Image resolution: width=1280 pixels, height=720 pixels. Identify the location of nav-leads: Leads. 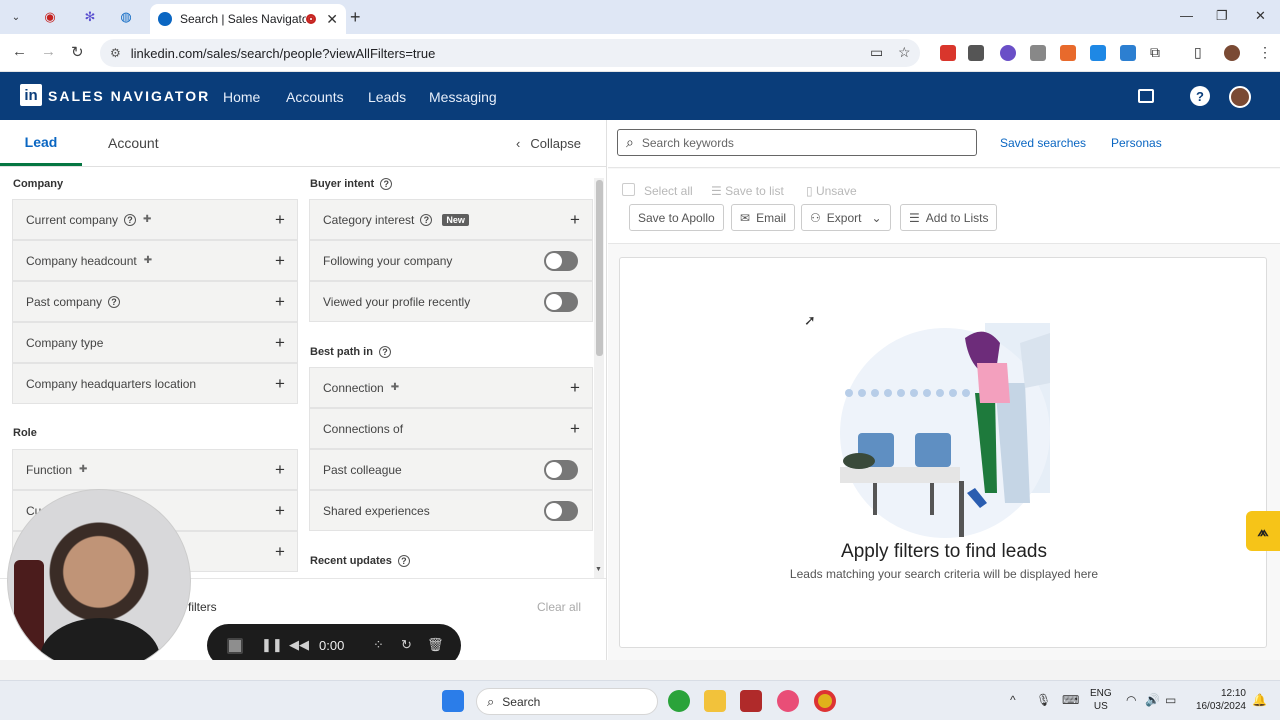
(387, 97).